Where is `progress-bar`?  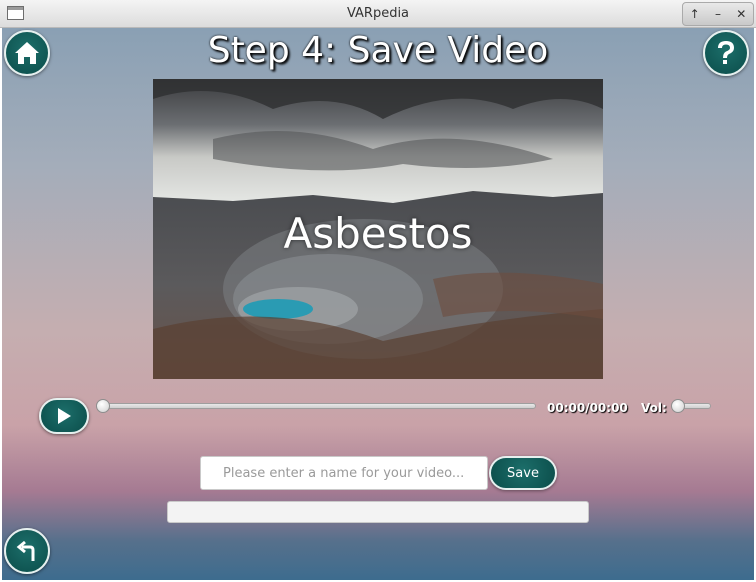
progress-bar is located at coordinates (378, 512).